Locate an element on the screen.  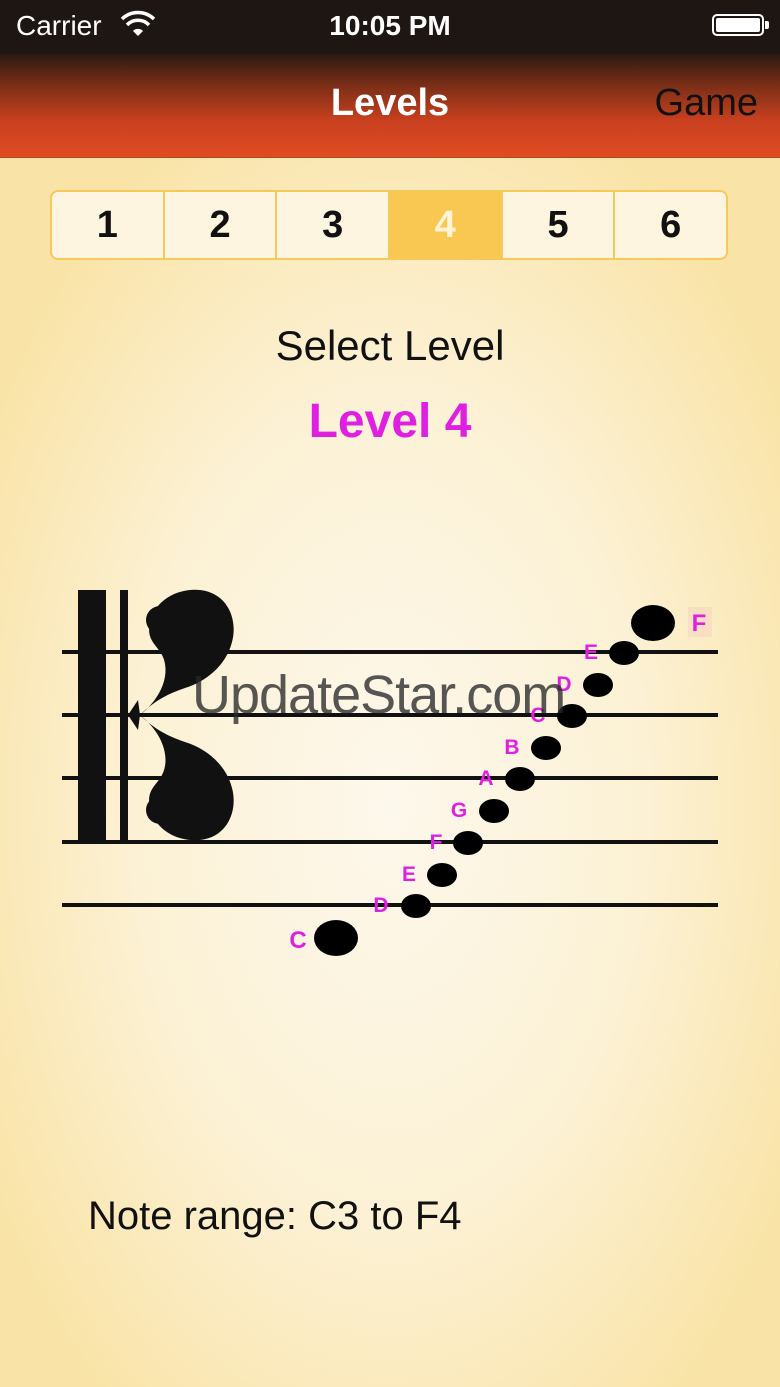
clef-bar-thin is located at coordinates (124, 715).